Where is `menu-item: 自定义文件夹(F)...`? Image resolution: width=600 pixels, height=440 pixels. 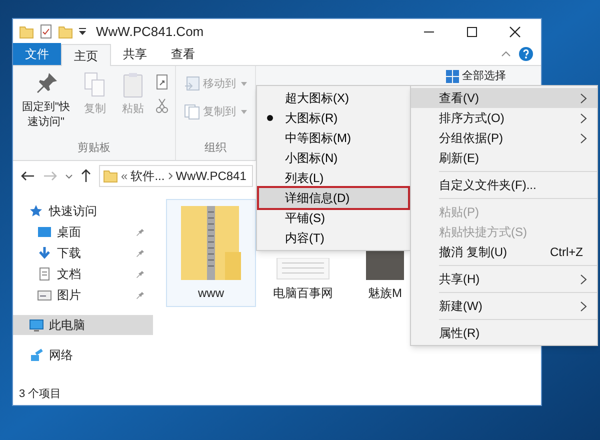
menu-item: 自定义文件夹(F)... is located at coordinates (504, 185).